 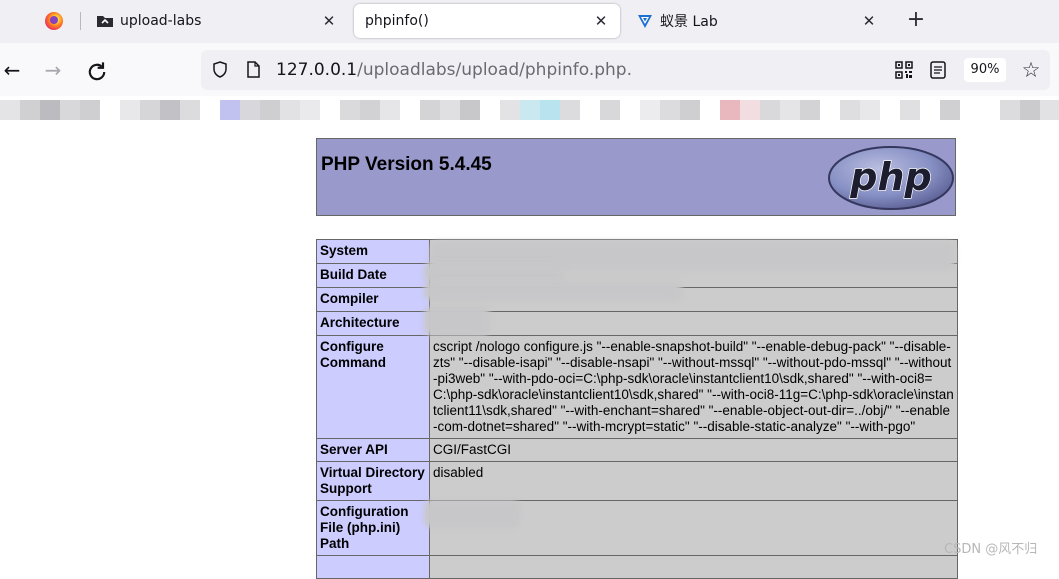 What do you see at coordinates (373, 323) in the screenshot?
I see `row-label: Architecture` at bounding box center [373, 323].